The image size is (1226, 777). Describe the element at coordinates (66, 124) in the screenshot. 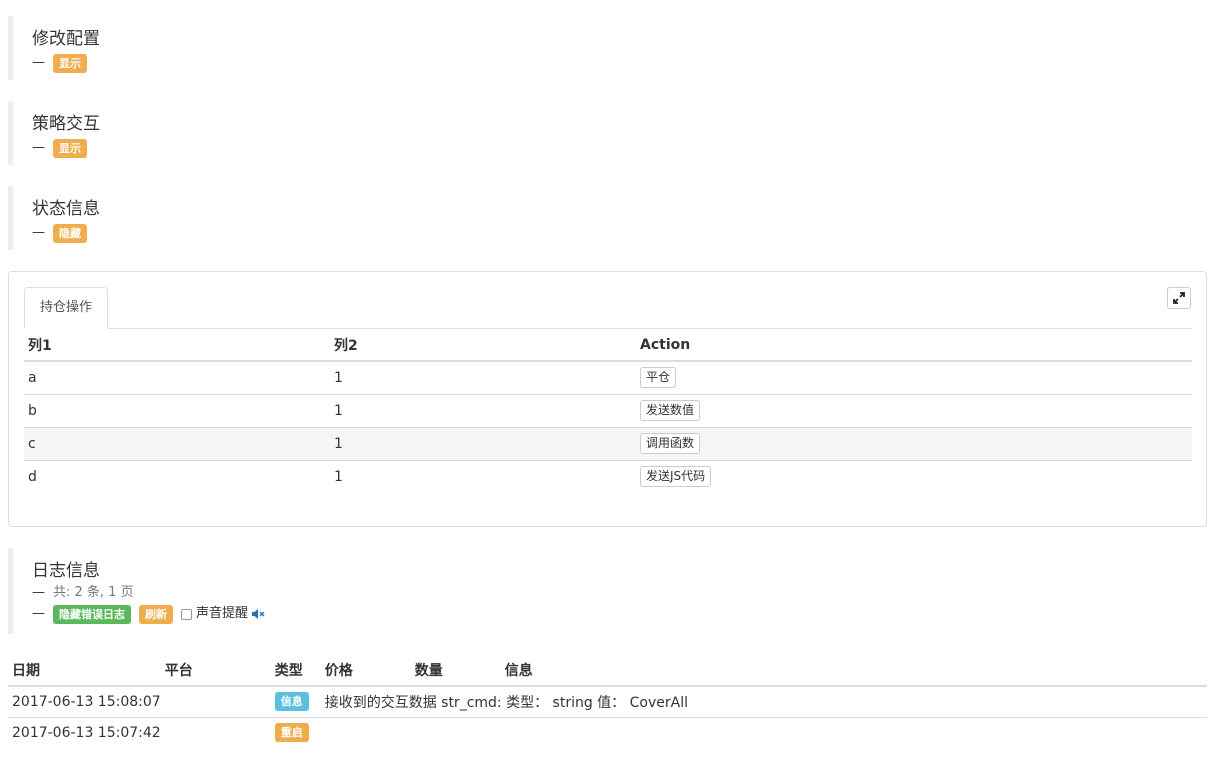

I see `section-title: 策略交互` at that location.